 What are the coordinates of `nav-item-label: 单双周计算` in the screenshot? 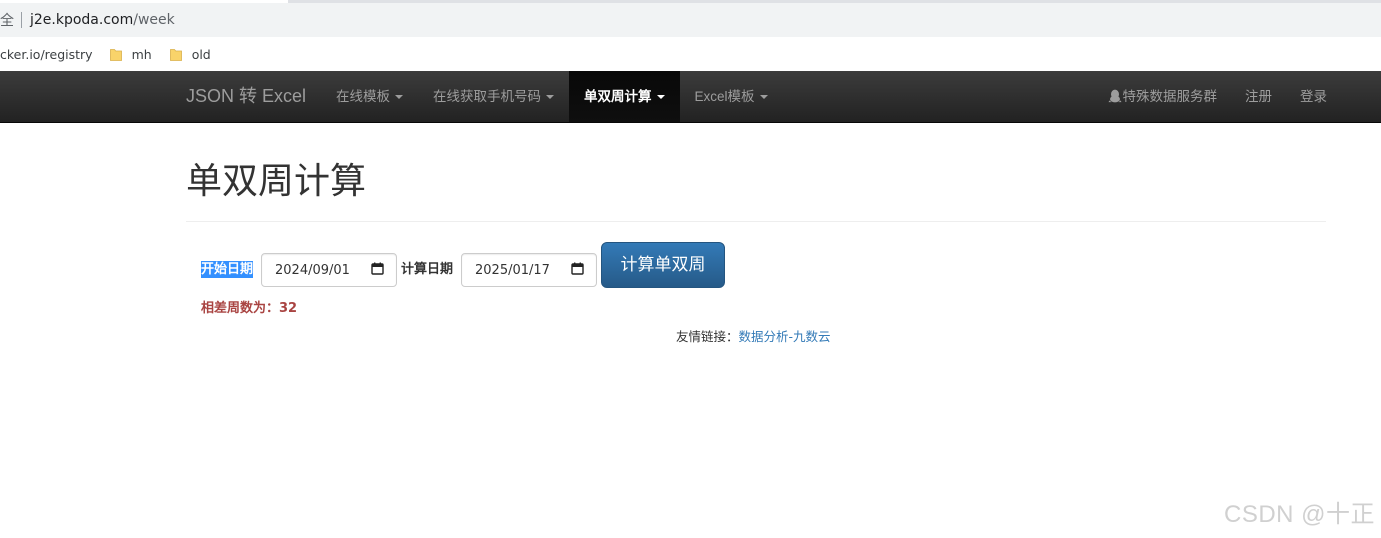 It's located at (618, 96).